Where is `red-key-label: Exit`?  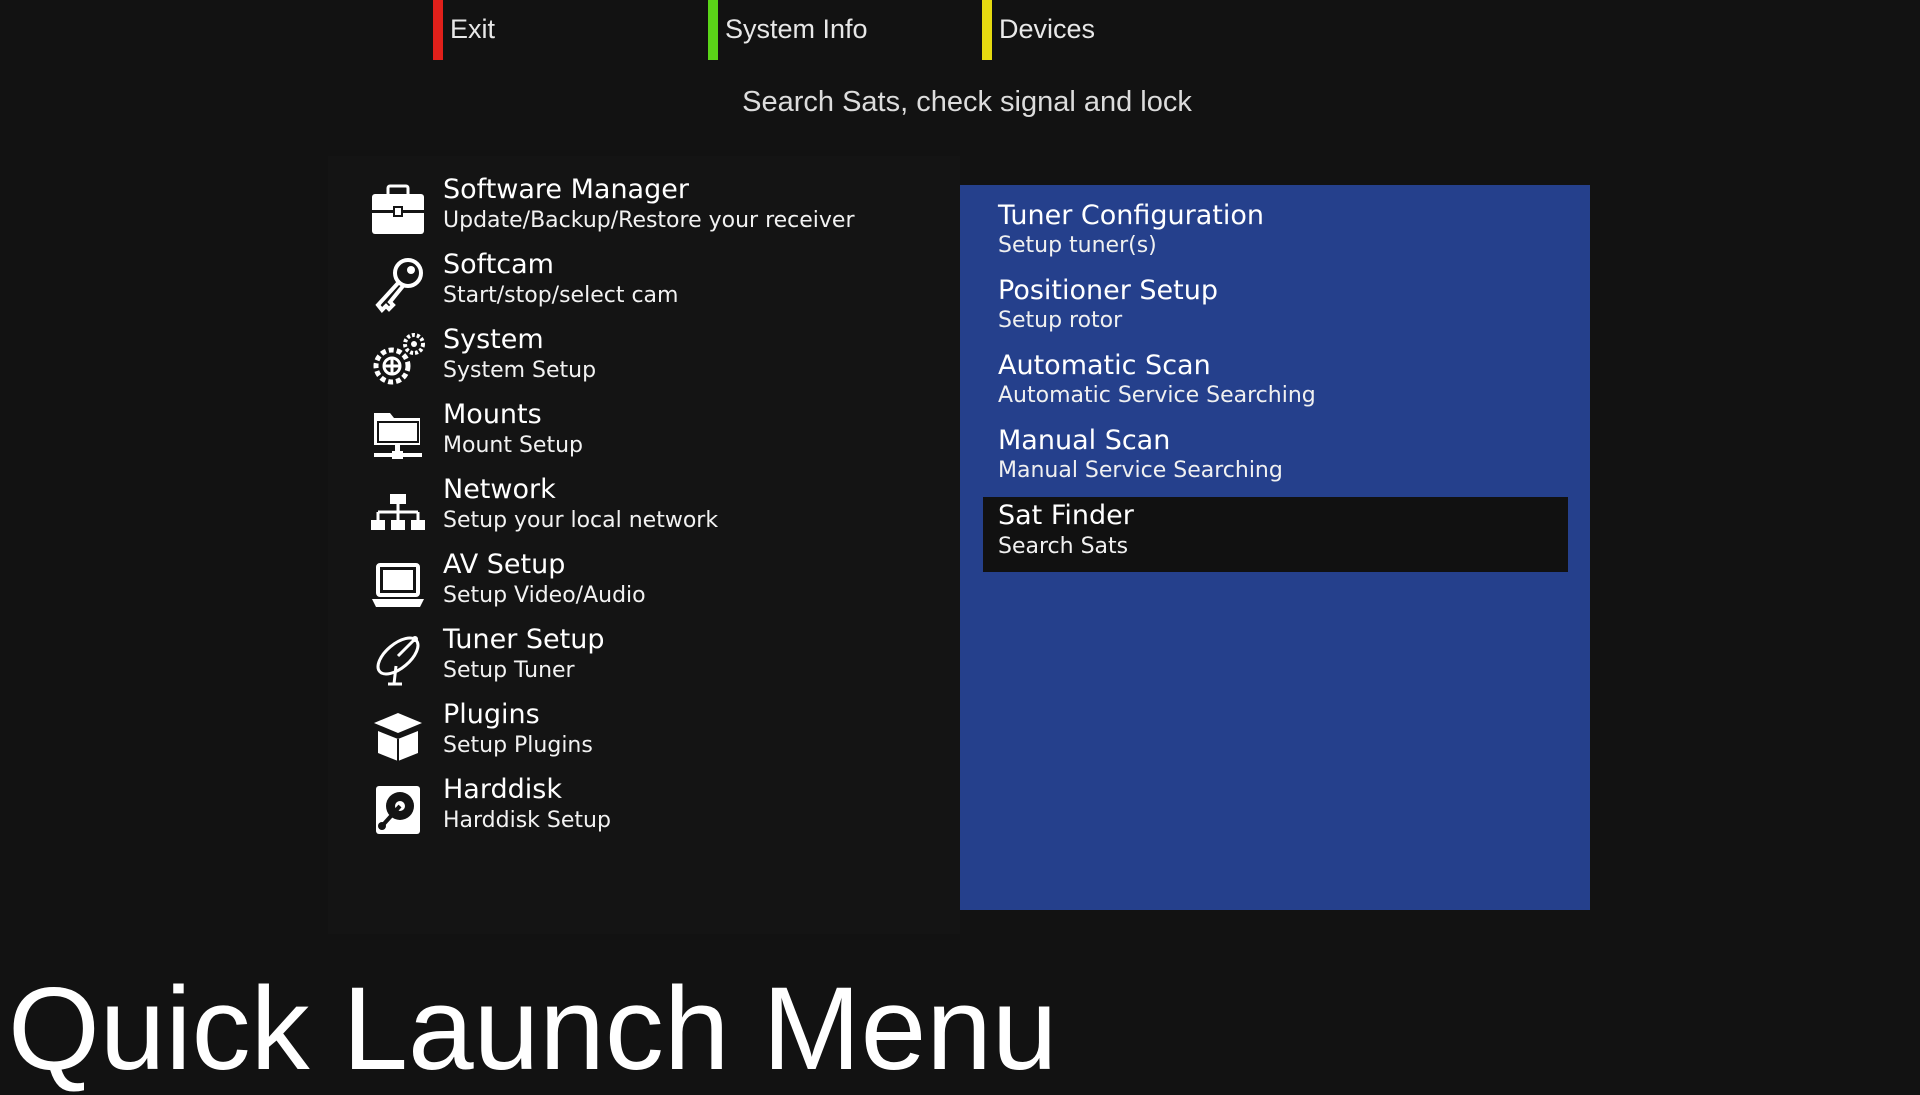
red-key-label: Exit is located at coordinates (473, 29).